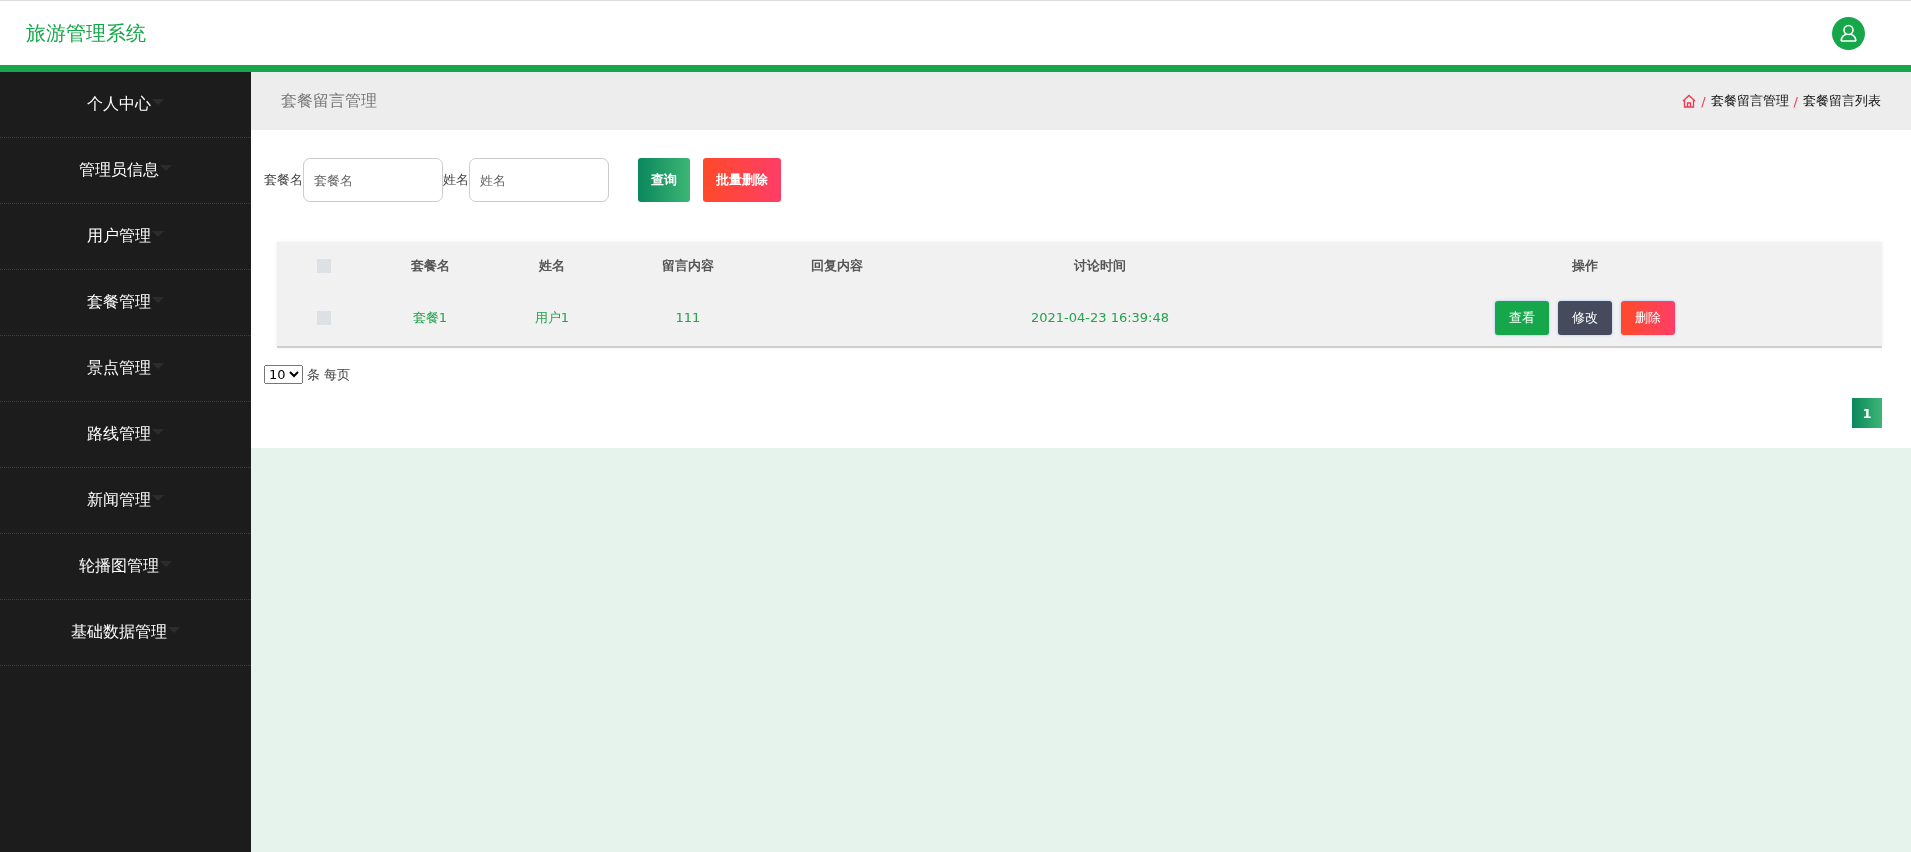  Describe the element at coordinates (125, 566) in the screenshot. I see `sidebar-menu-item: 轮播图管理` at that location.